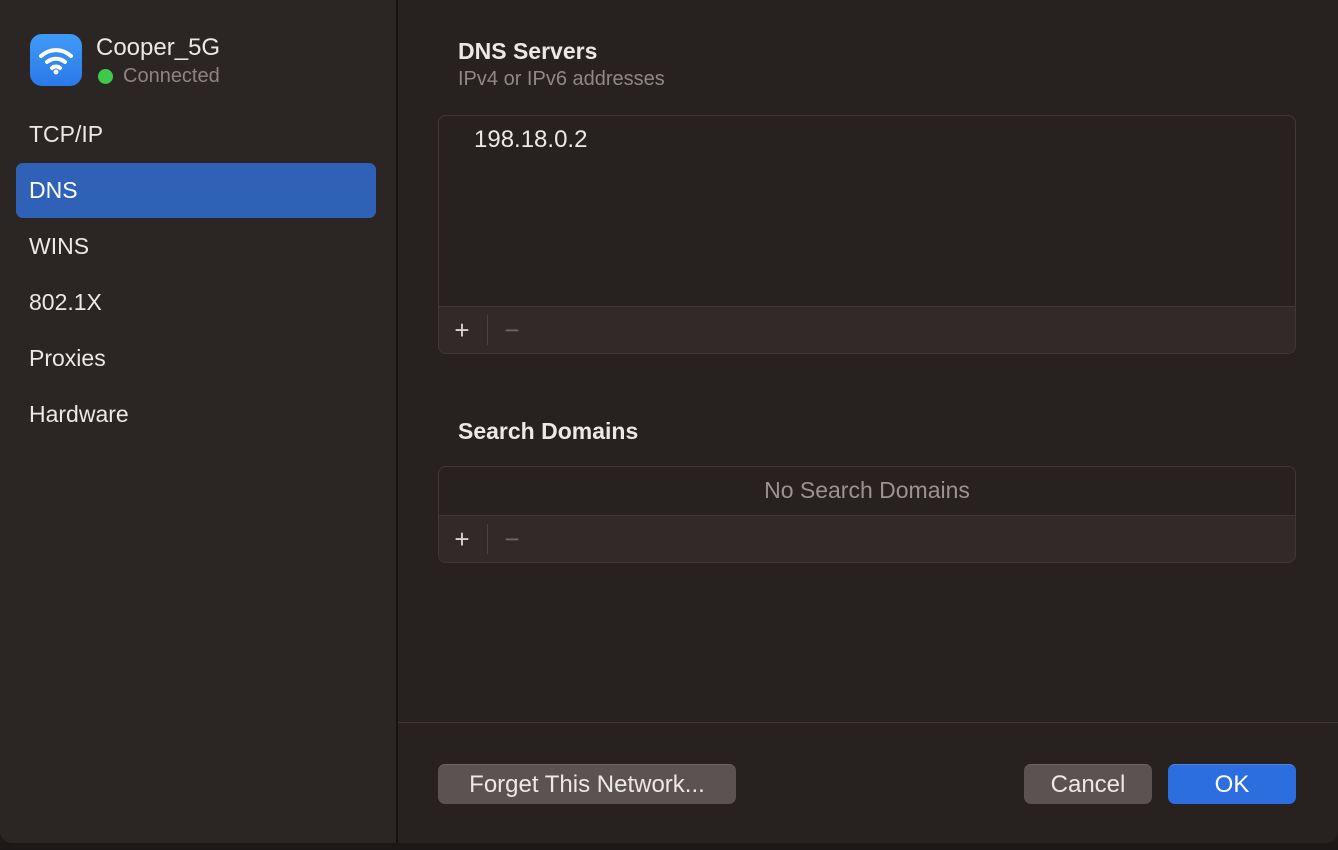  I want to click on footer-divider, so click(868, 722).